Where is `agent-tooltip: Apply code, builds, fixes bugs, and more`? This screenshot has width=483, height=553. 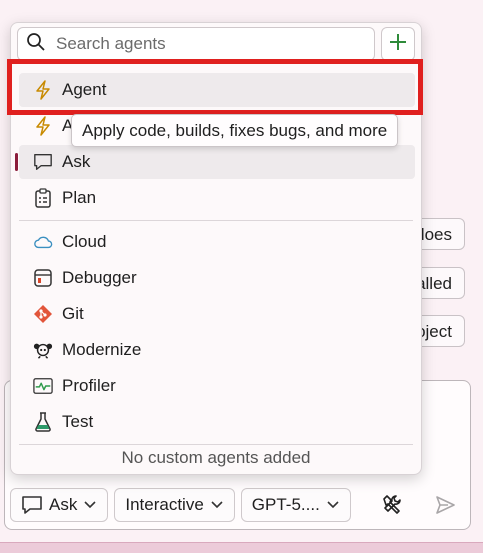
agent-tooltip: Apply code, builds, fixes bugs, and more is located at coordinates (235, 130).